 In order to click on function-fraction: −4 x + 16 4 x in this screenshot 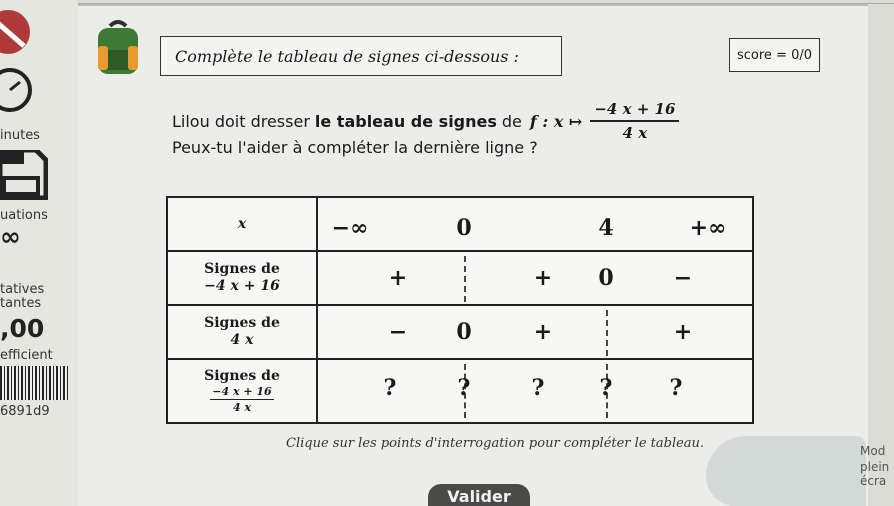, I will do `click(635, 121)`.